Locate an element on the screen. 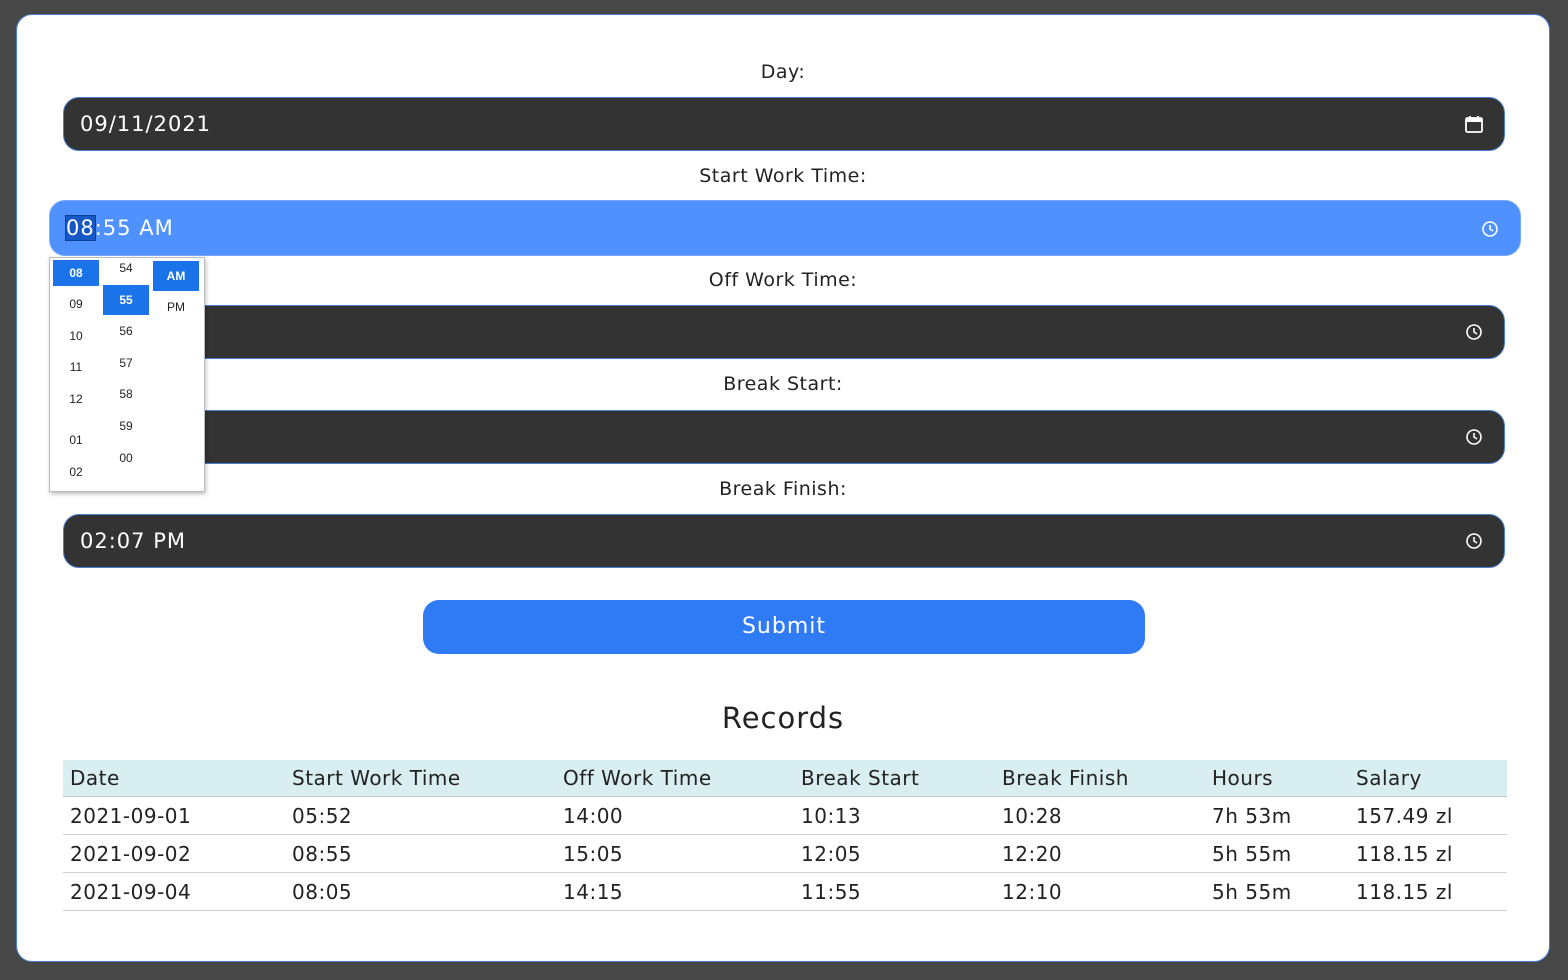 The width and height of the screenshot is (1568, 980). cell-salary: 157.49 zl is located at coordinates (1428, 815).